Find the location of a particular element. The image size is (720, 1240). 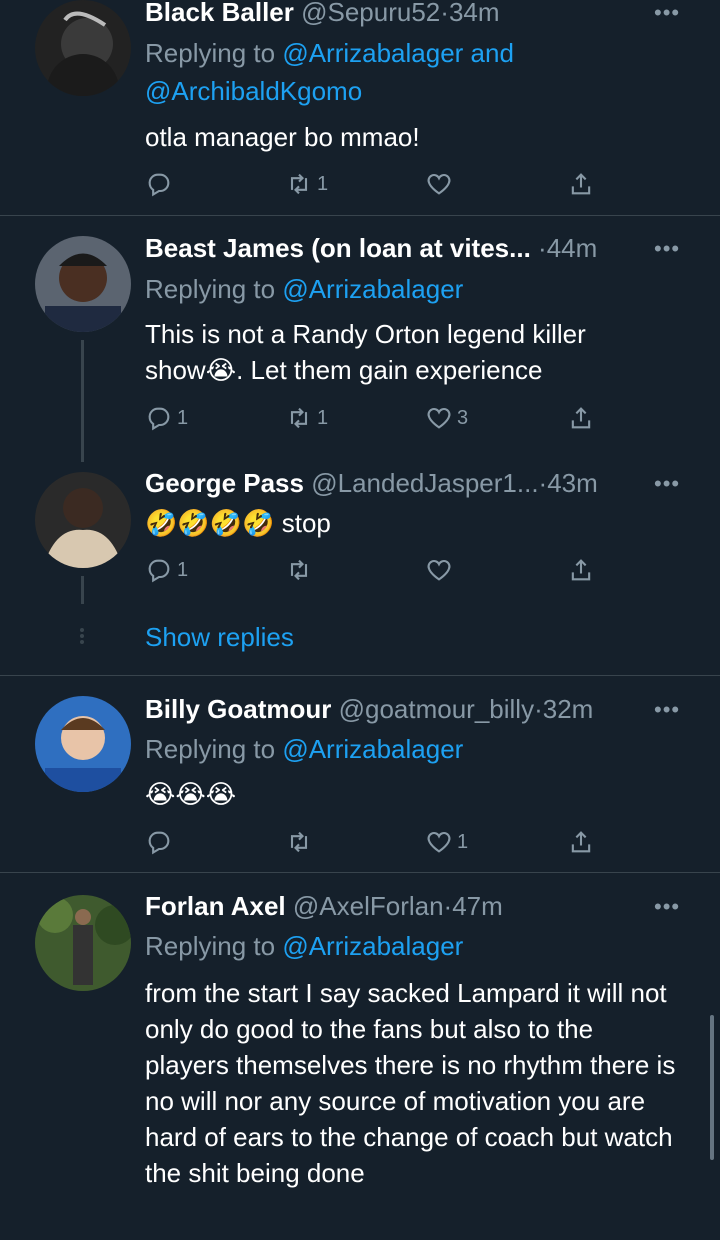

like-button: 3 is located at coordinates (446, 418).